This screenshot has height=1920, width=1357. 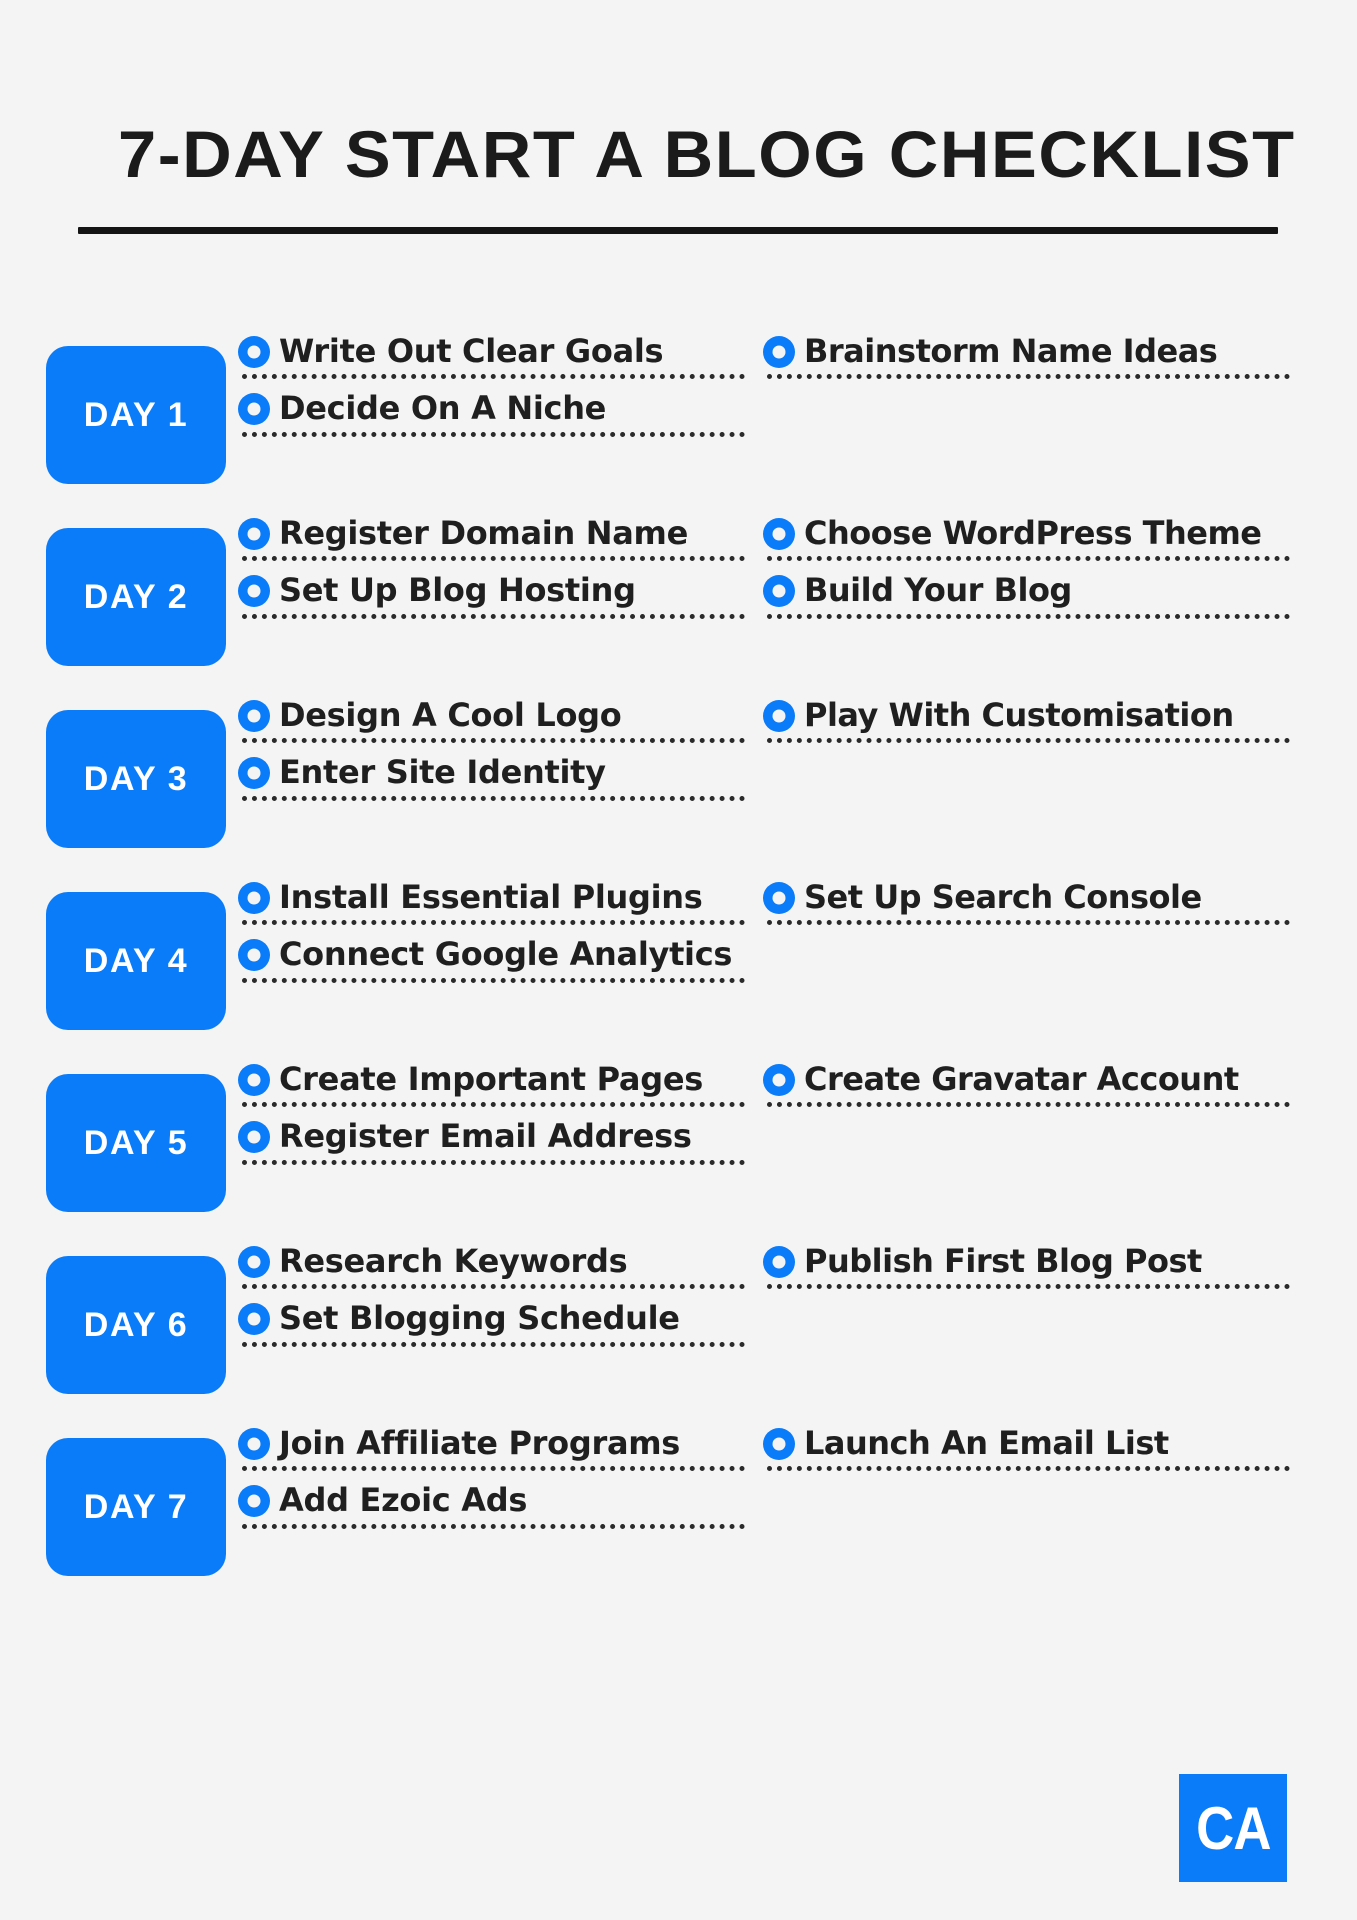 What do you see at coordinates (707, 154) in the screenshot?
I see `page-title: 7-DAY START A BLOG CHECKLIST` at bounding box center [707, 154].